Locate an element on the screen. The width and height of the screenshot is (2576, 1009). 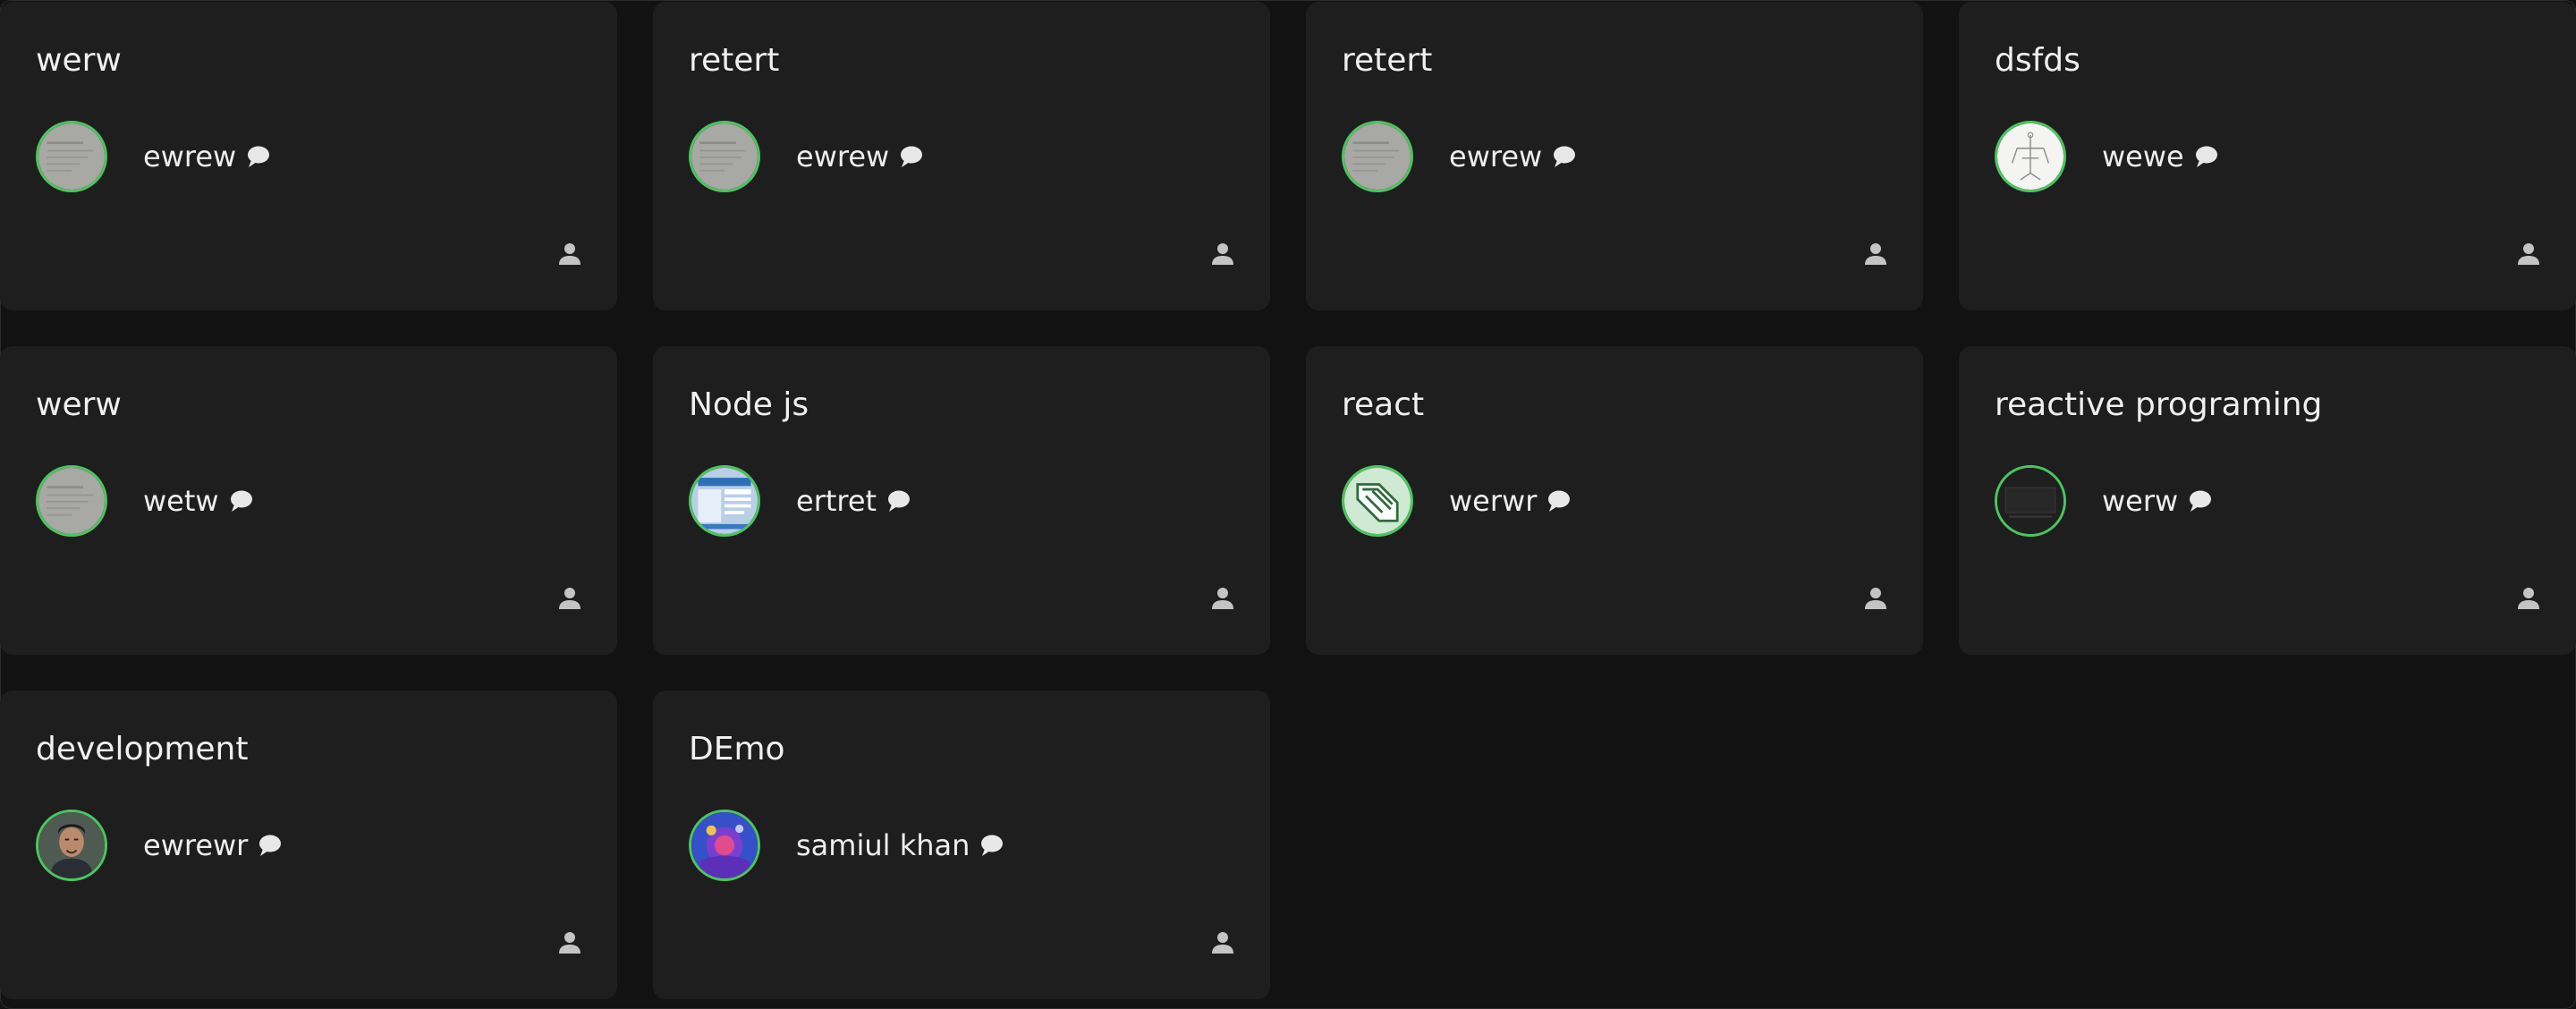
room-card: development ewrewr is located at coordinates (308, 845).